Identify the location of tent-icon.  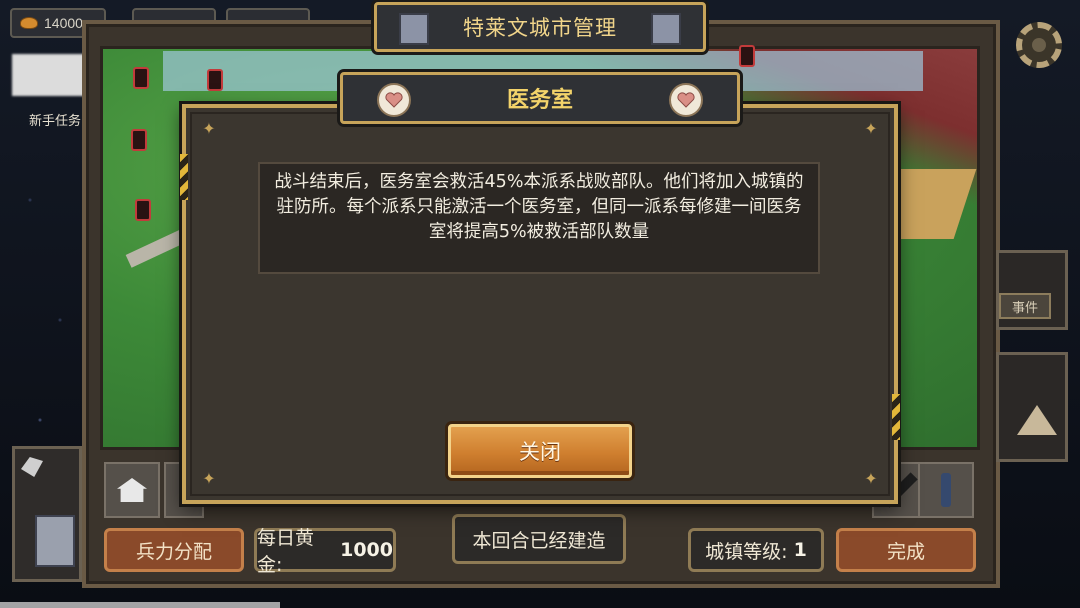
(1037, 420).